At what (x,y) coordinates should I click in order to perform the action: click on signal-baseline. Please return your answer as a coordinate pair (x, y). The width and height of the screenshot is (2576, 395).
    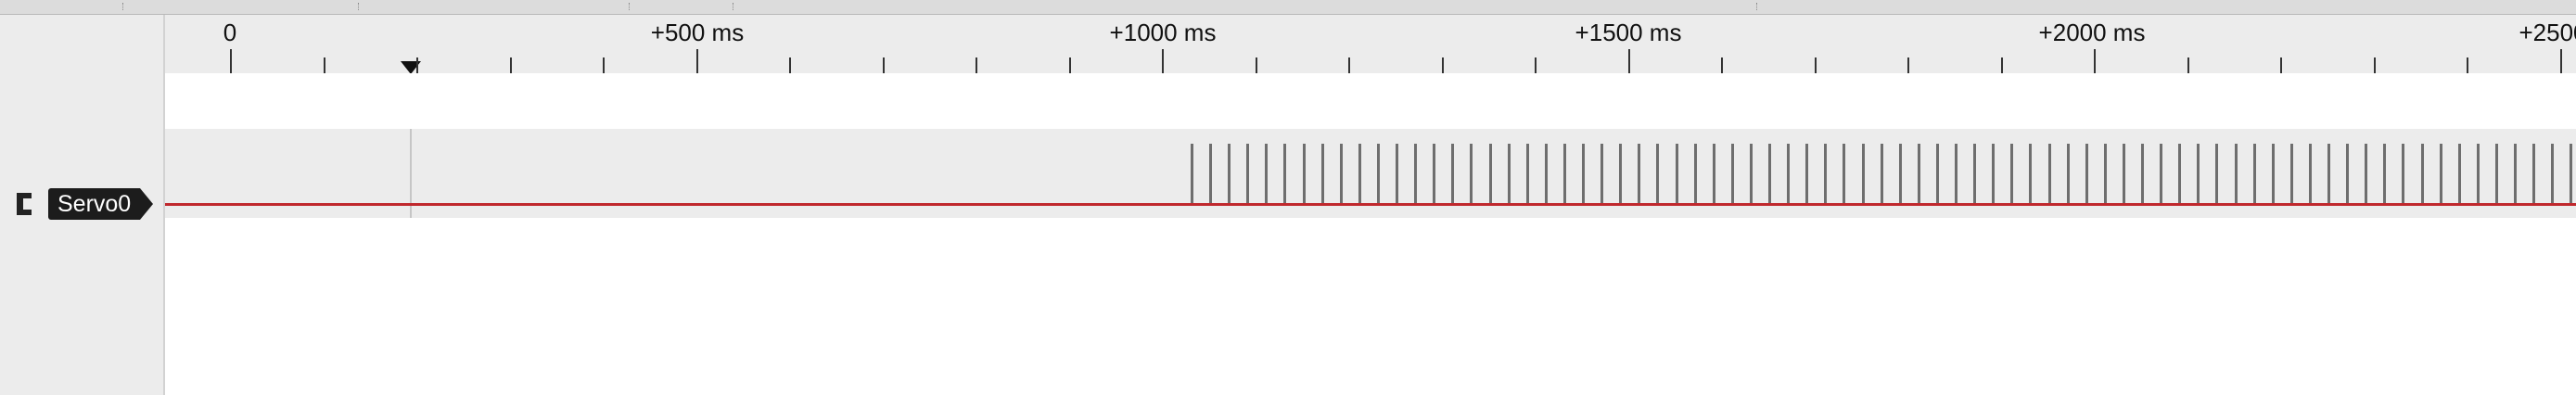
    Looking at the image, I should click on (1371, 204).